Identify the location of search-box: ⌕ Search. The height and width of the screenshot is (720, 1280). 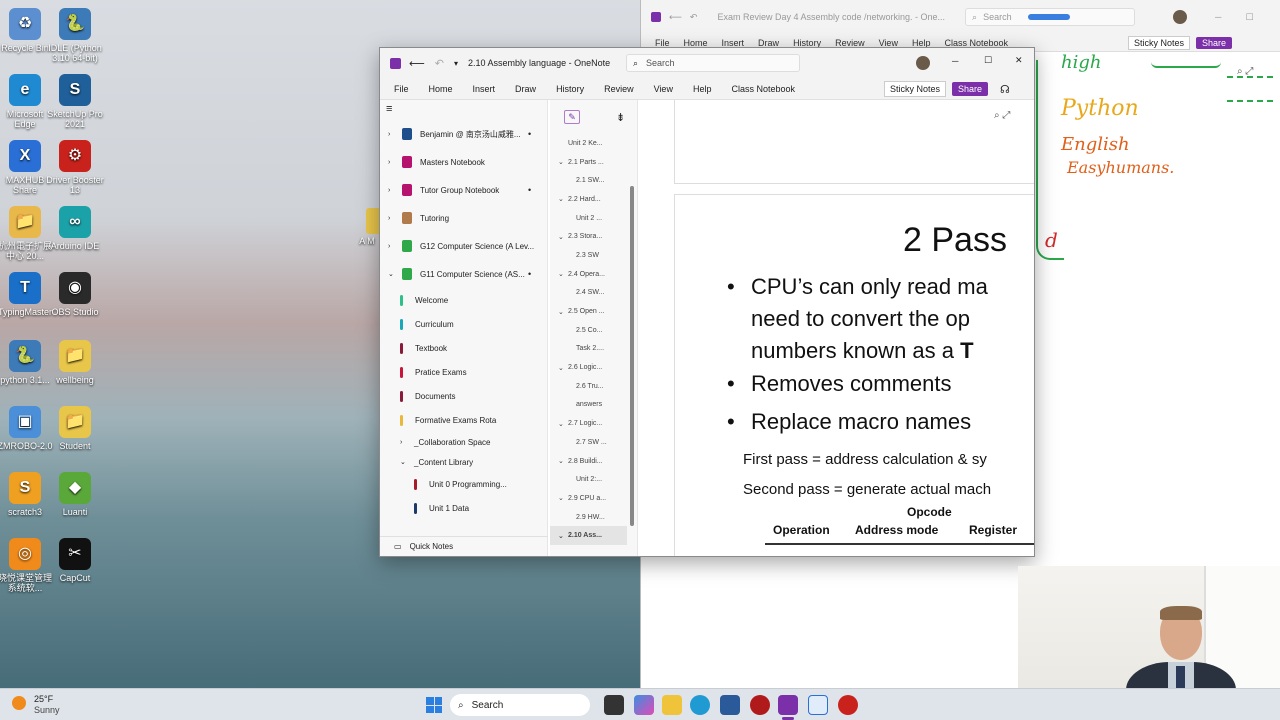
(713, 63).